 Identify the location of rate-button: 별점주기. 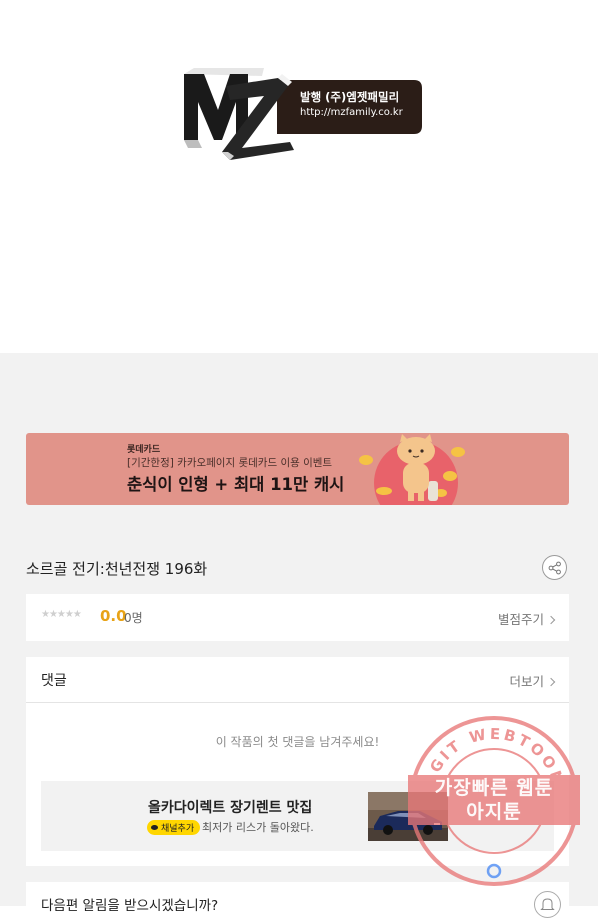
(526, 618).